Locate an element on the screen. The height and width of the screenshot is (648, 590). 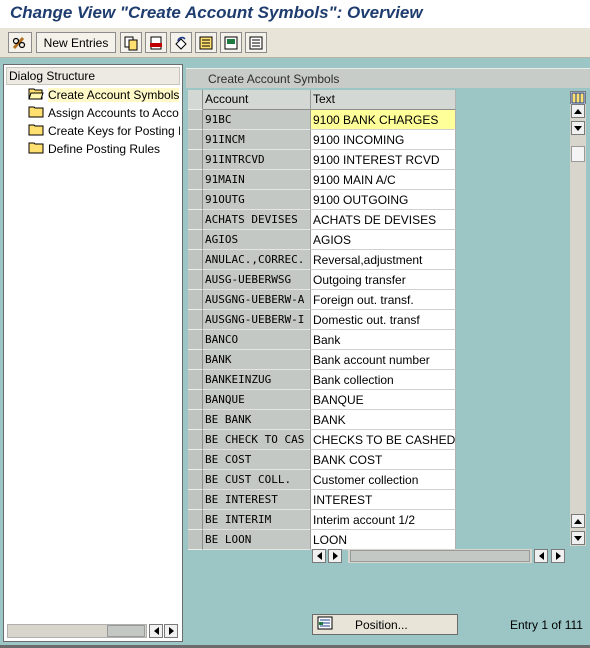
select-block-button is located at coordinates (231, 42).